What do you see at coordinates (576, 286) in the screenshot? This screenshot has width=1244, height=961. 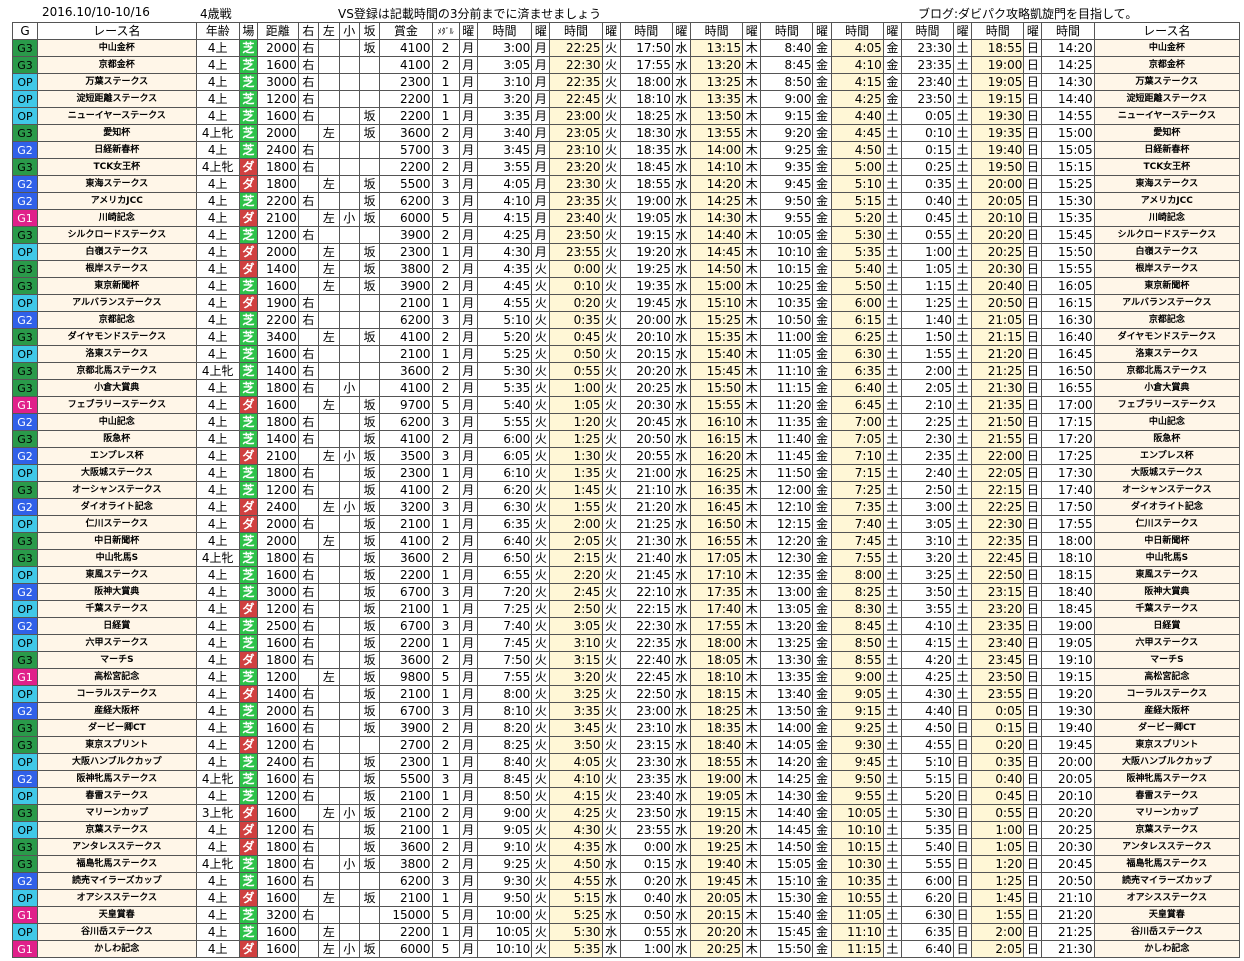 I see `time-cell: 0:10` at bounding box center [576, 286].